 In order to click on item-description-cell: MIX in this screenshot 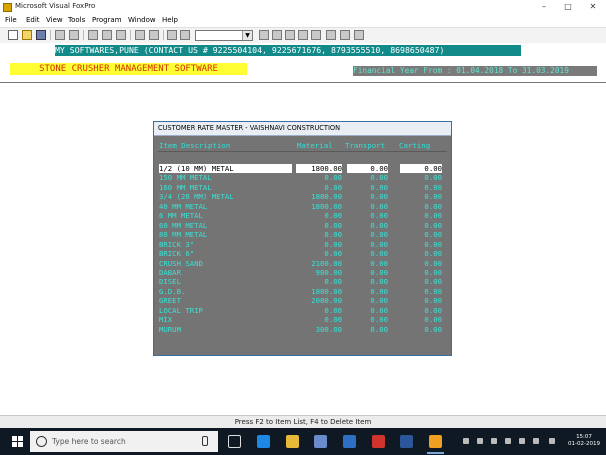, I will do `click(165, 319)`.